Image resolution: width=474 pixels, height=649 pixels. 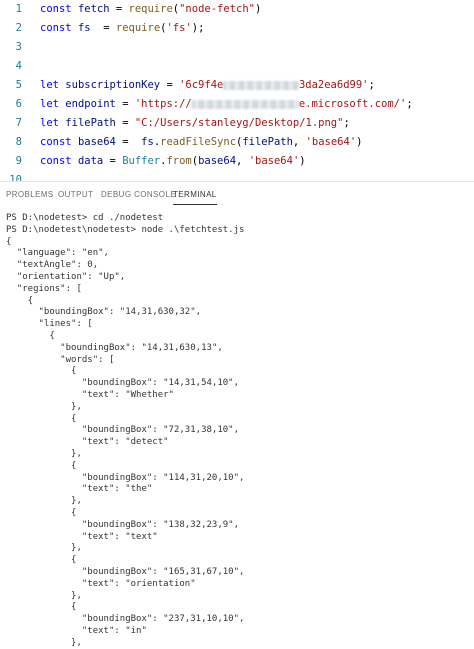 I want to click on code-text: const fetch = require("node-fetch"), so click(x=150, y=9).